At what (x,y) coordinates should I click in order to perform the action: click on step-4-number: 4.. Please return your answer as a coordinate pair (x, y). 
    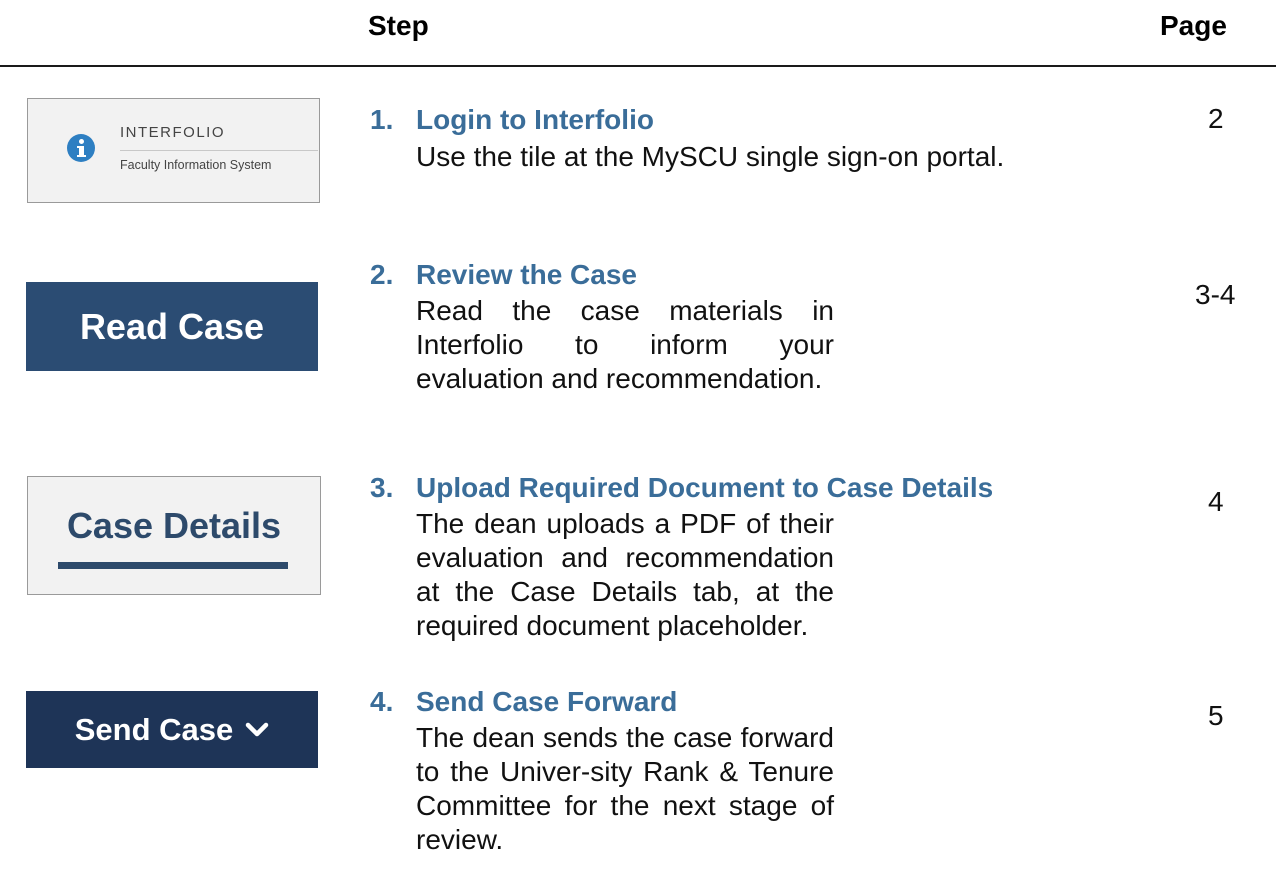
    Looking at the image, I should click on (382, 701).